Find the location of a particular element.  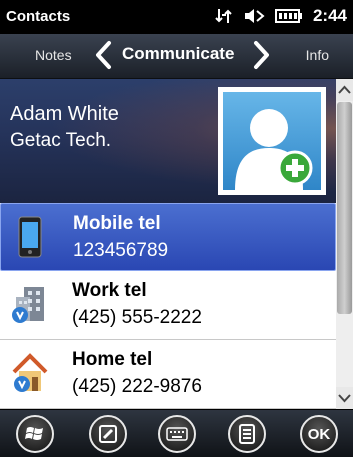

keyboard-button is located at coordinates (177, 434).